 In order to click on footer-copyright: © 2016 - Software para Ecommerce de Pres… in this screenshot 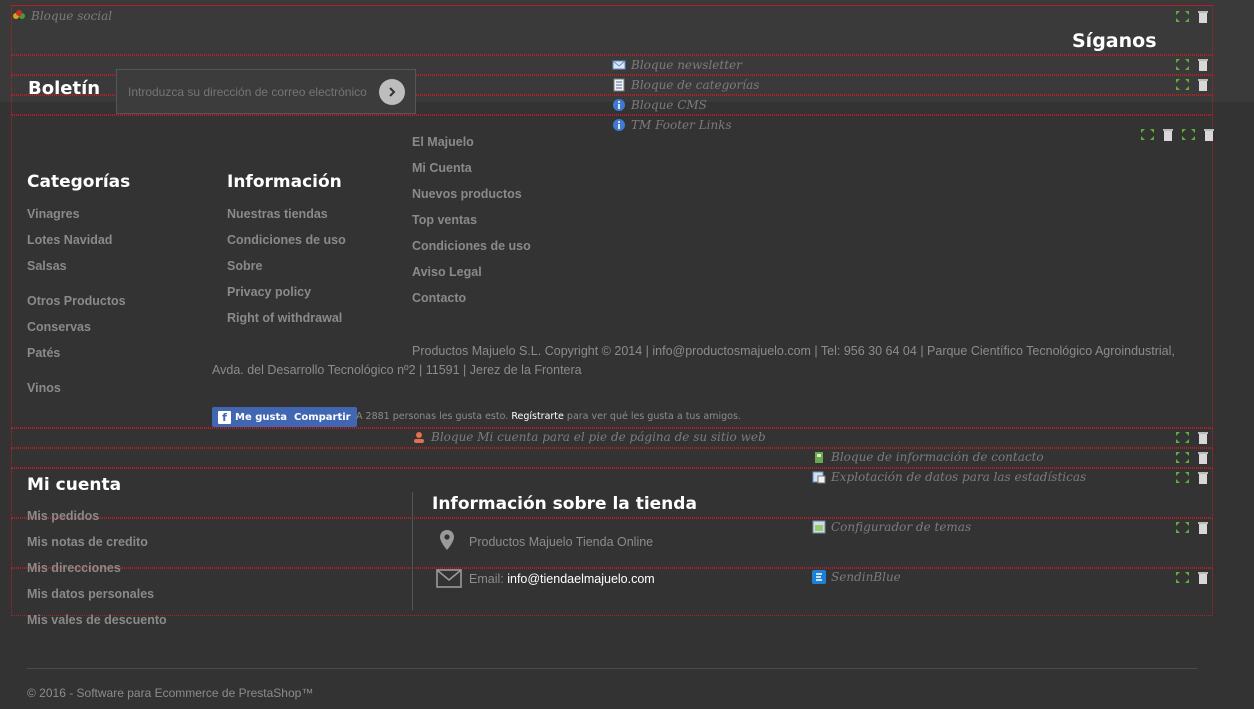, I will do `click(170, 693)`.